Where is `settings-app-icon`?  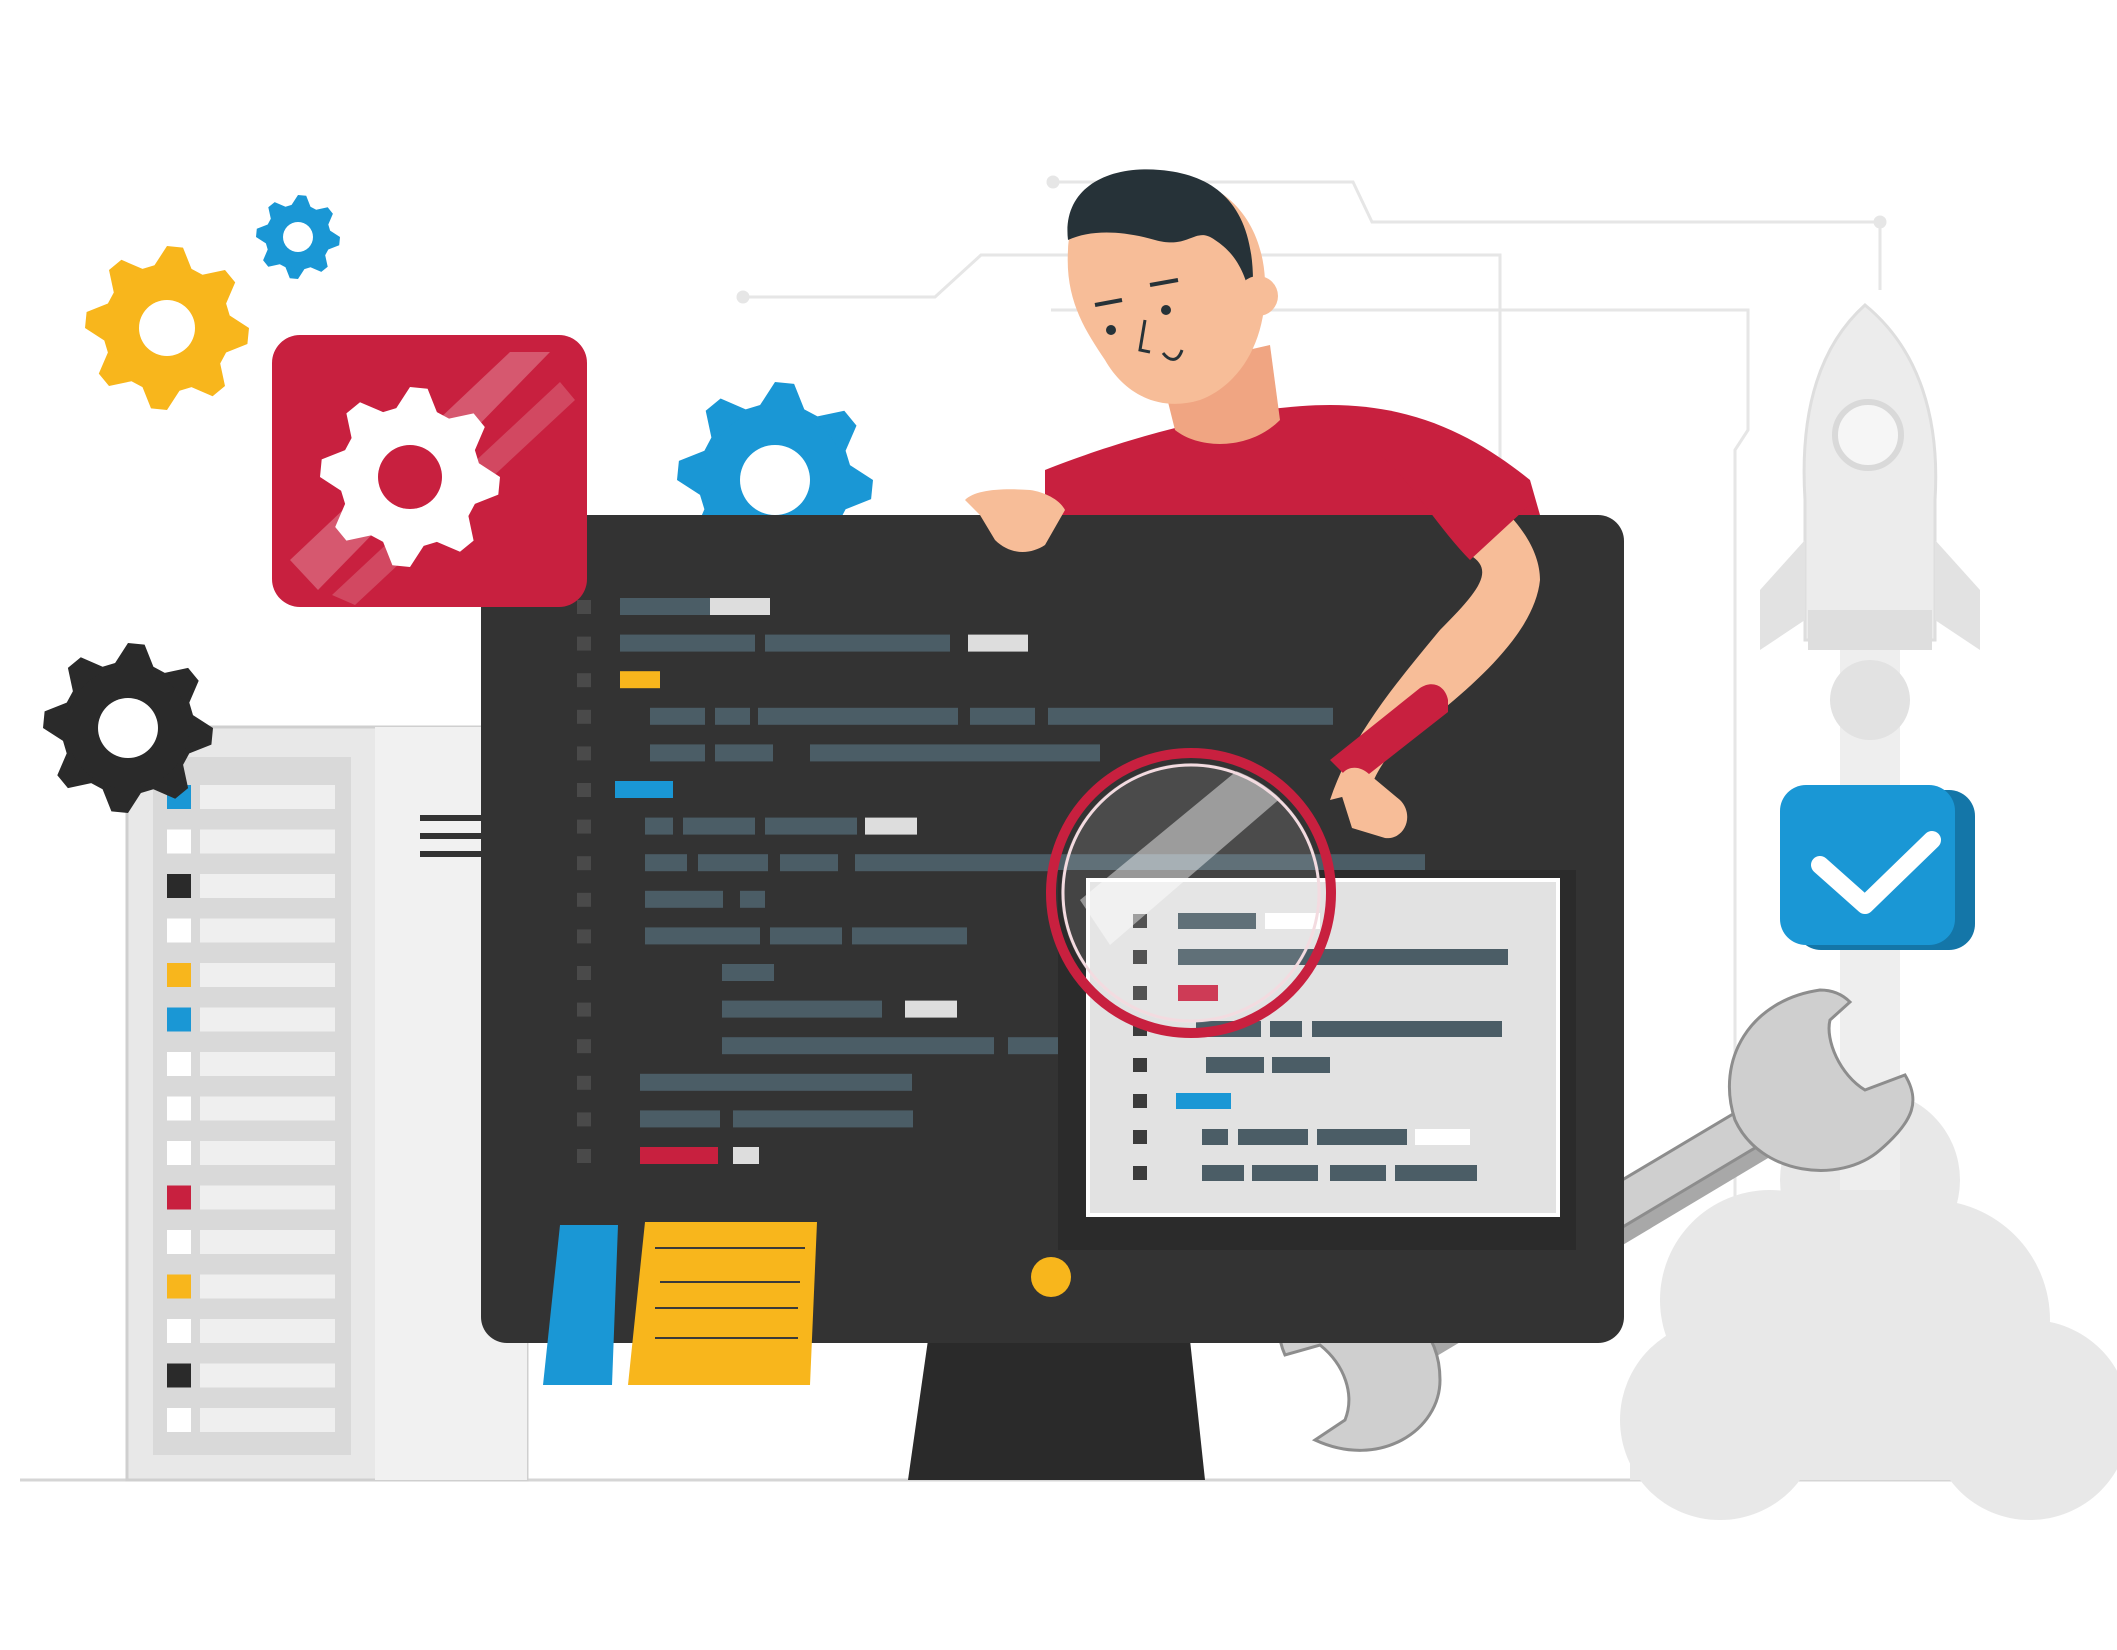
settings-app-icon is located at coordinates (429, 471).